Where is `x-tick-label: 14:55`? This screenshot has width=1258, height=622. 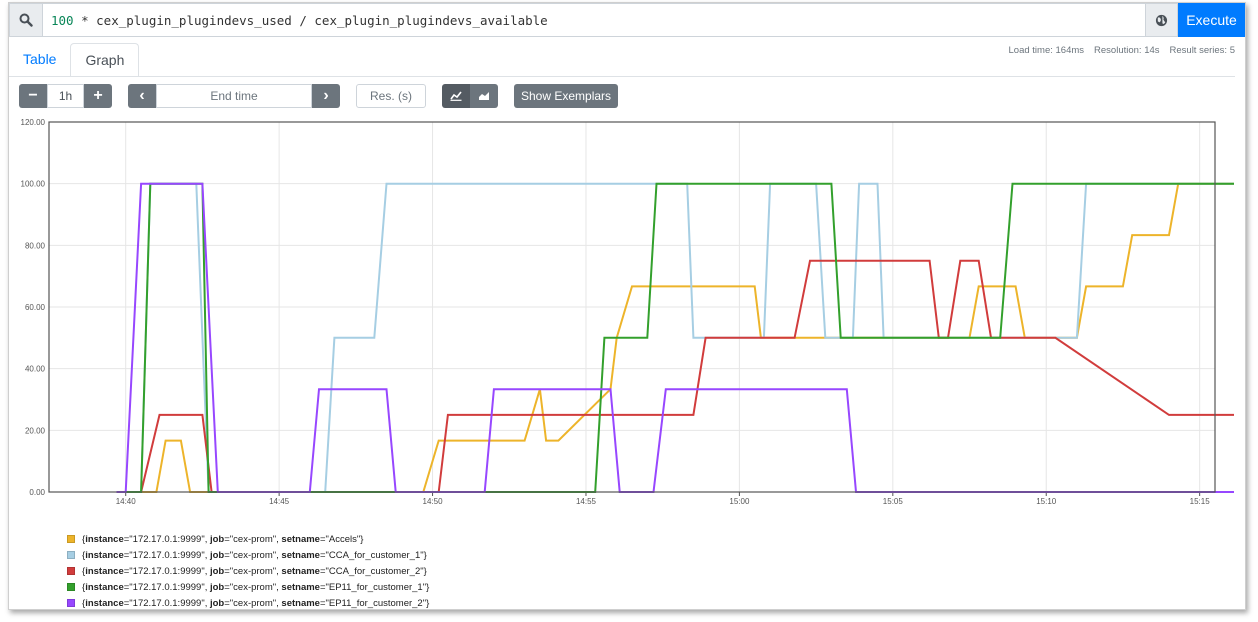
x-tick-label: 14:55 is located at coordinates (586, 501).